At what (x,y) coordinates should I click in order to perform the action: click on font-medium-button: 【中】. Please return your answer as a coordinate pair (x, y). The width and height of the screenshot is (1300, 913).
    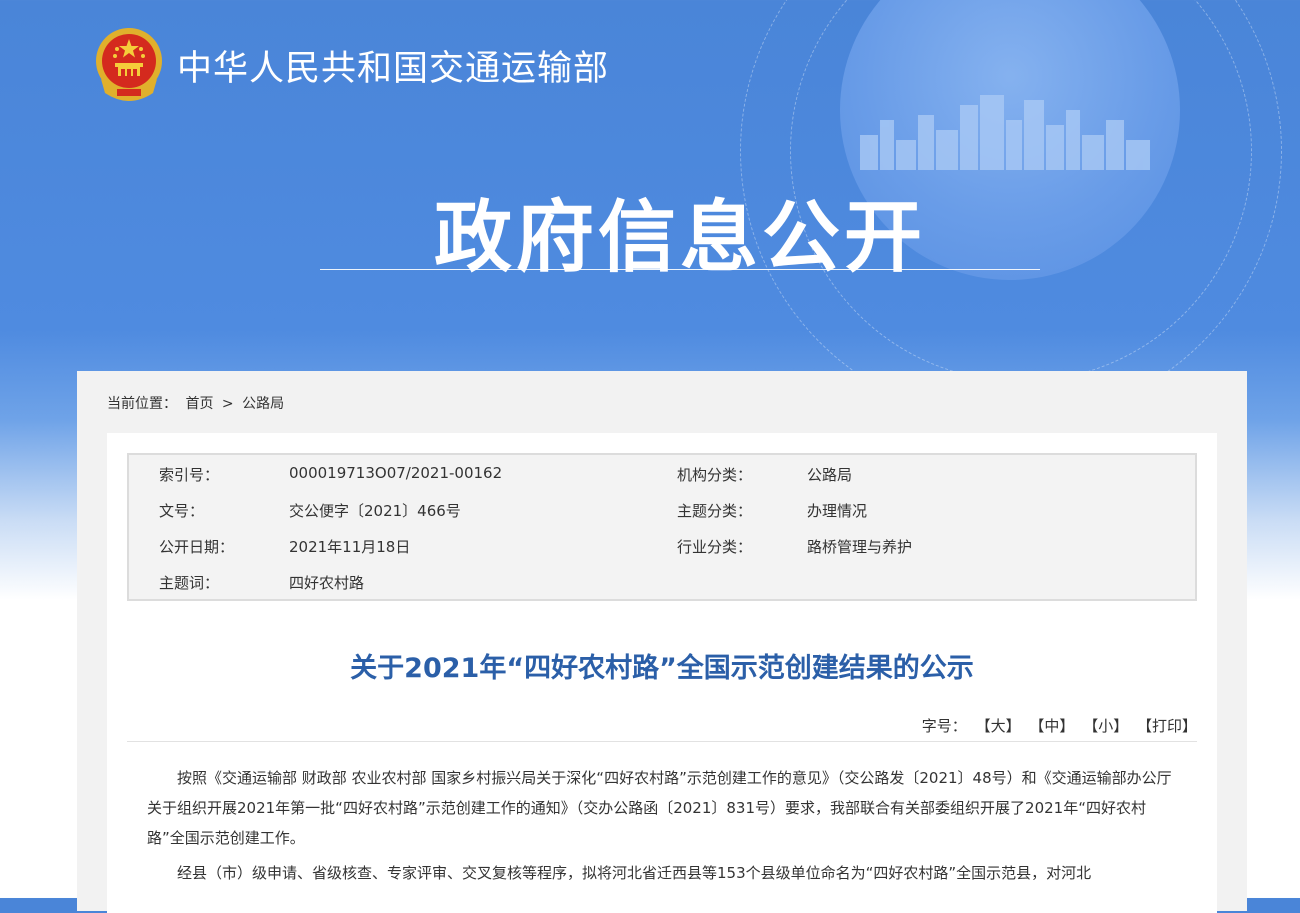
    Looking at the image, I should click on (1051, 726).